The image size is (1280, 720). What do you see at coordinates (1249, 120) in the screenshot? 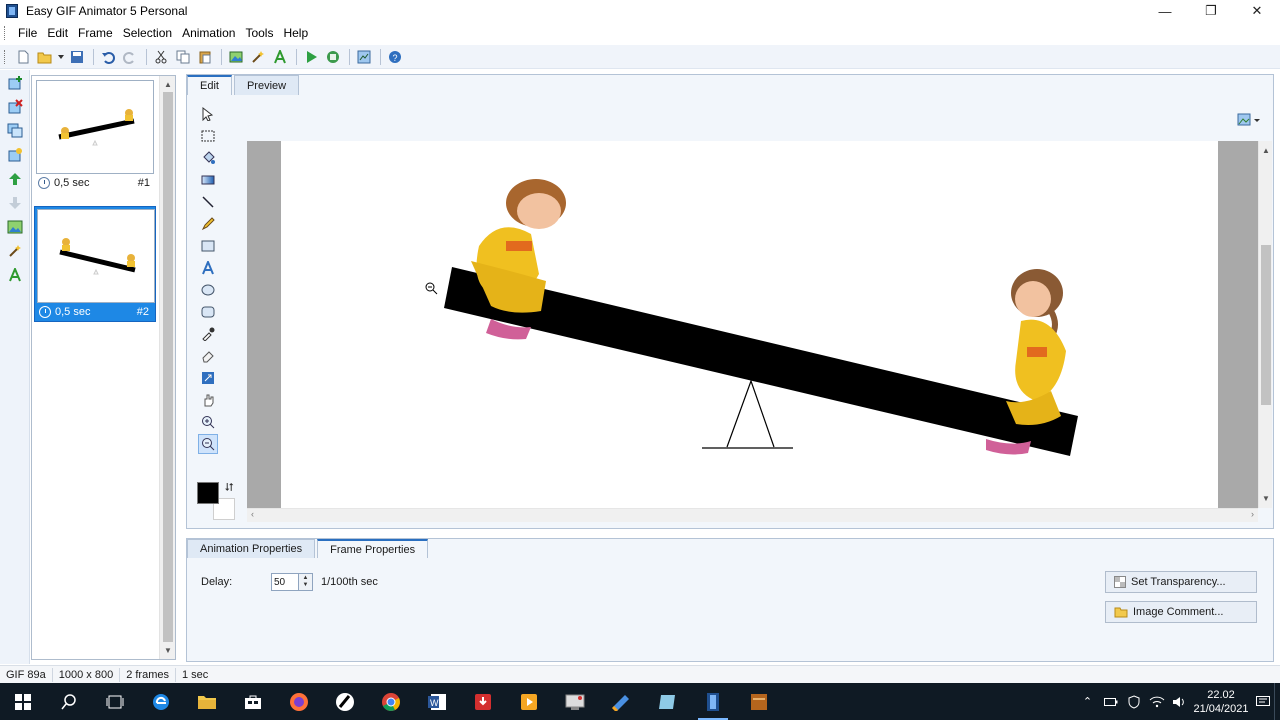
I see `view-options-icon` at bounding box center [1249, 120].